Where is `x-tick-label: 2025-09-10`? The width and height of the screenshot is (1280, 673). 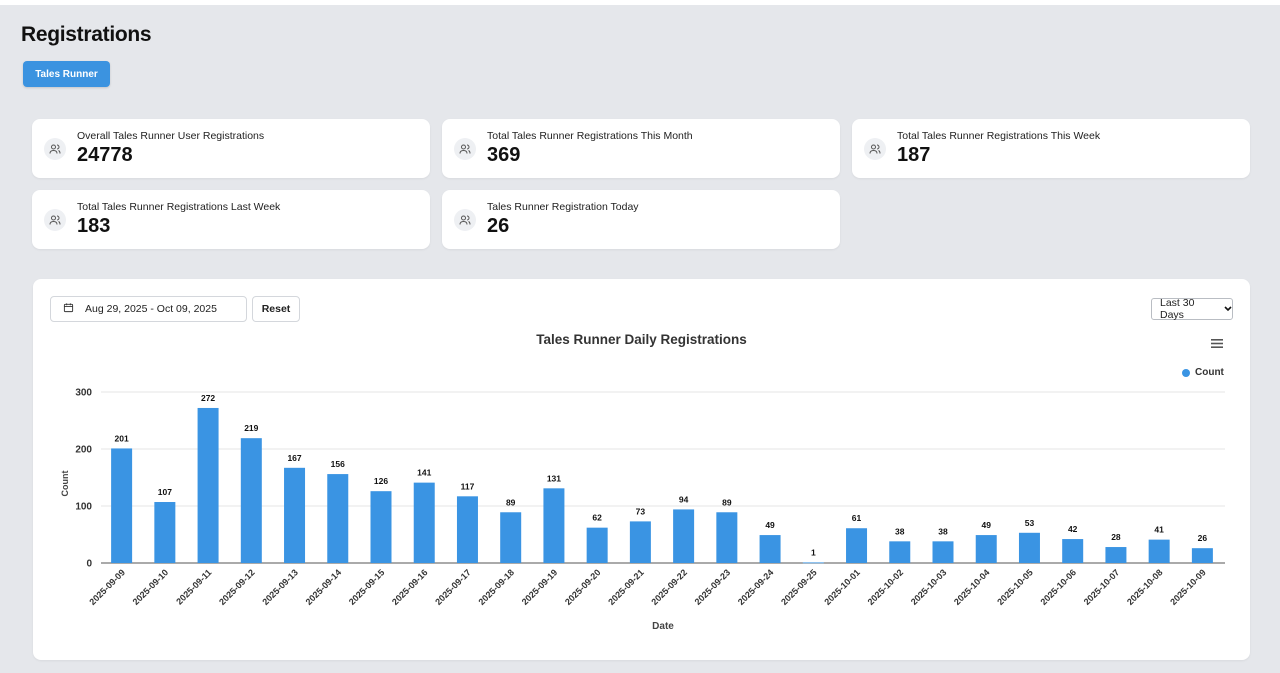
x-tick-label: 2025-09-10 is located at coordinates (151, 587).